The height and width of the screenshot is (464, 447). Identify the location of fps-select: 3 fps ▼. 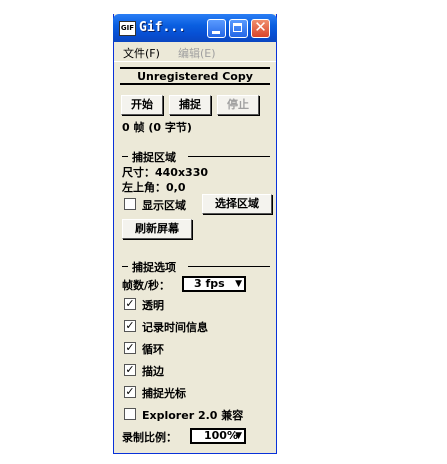
(214, 284).